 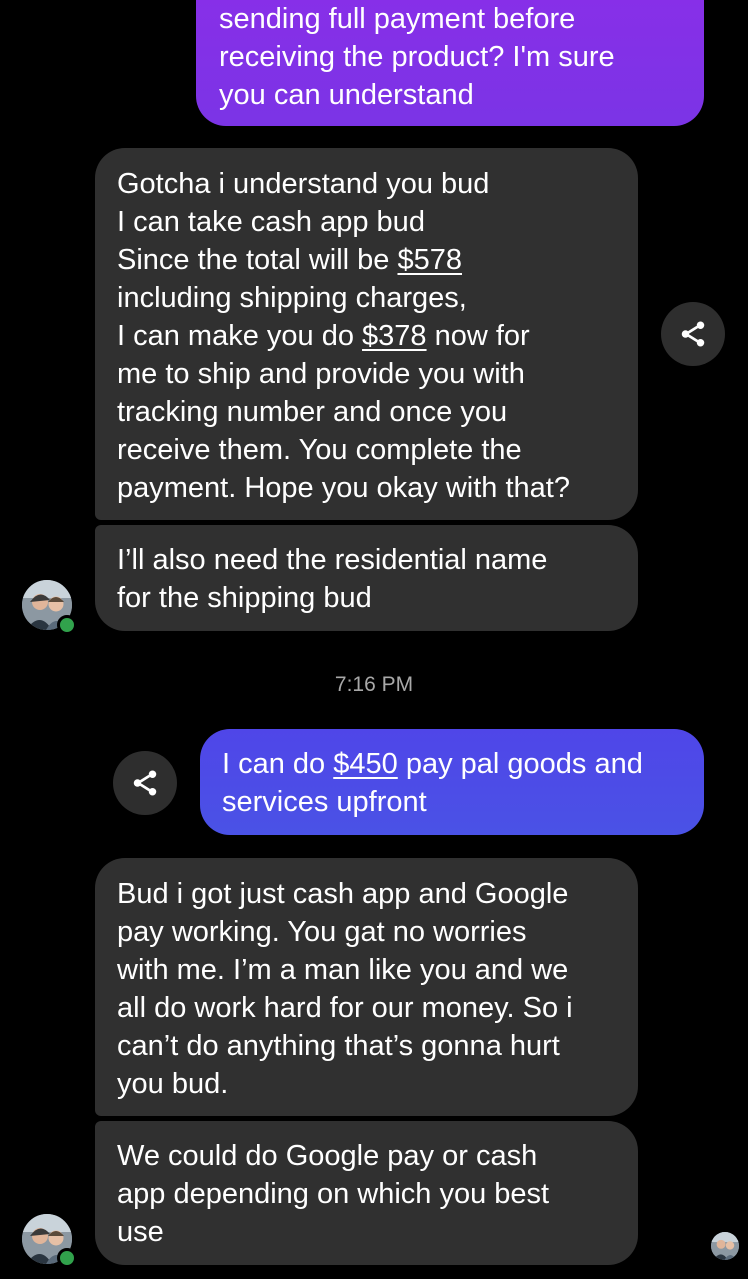 I want to click on message-timestamp: 7:16 PM, so click(x=374, y=684).